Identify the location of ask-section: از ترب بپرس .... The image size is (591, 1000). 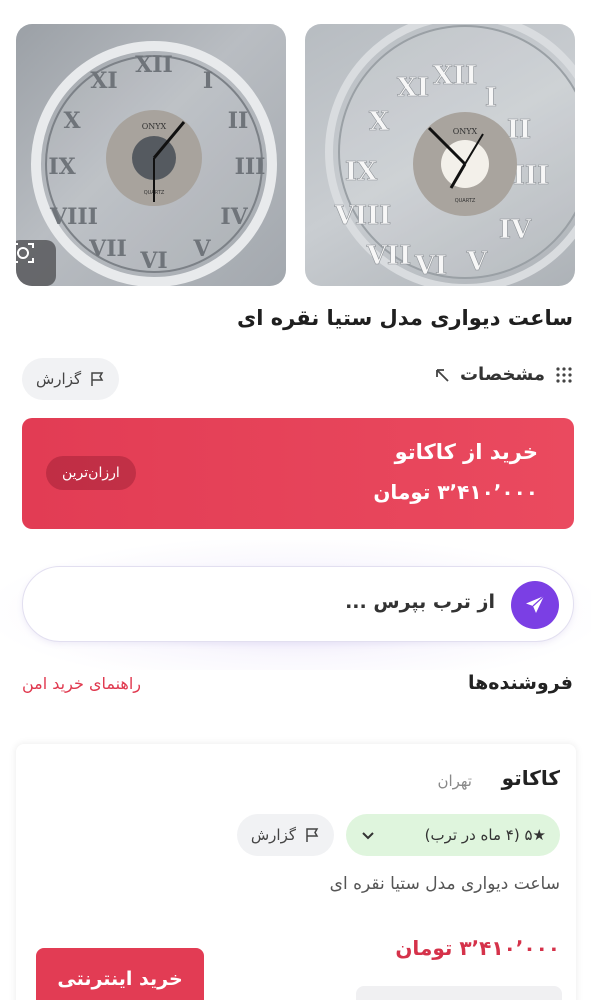
(295, 605).